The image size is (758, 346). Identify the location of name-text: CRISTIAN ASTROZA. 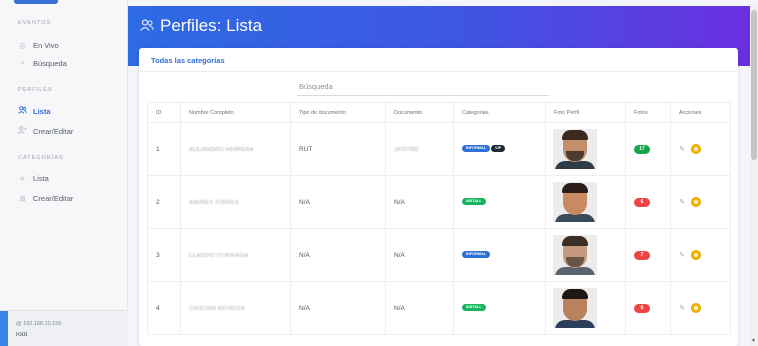
(217, 308).